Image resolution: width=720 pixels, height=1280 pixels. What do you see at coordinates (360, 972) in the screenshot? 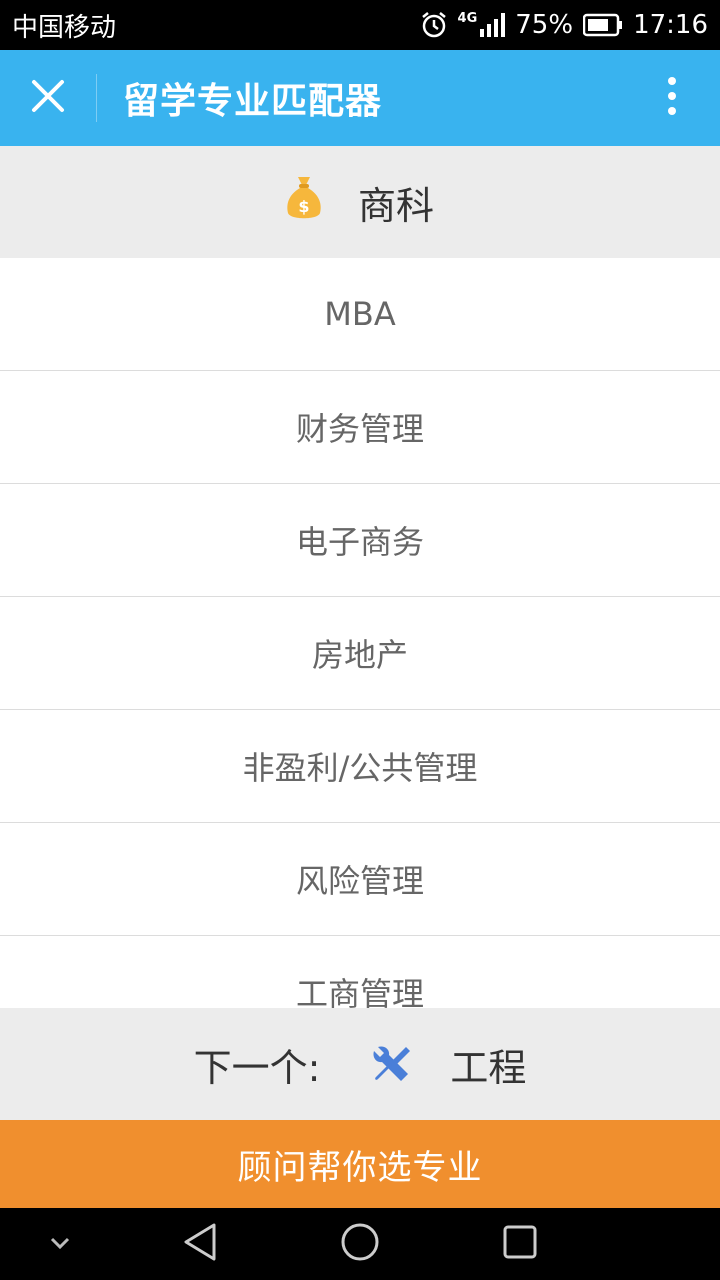
I see `list-item: 工商管理` at bounding box center [360, 972].